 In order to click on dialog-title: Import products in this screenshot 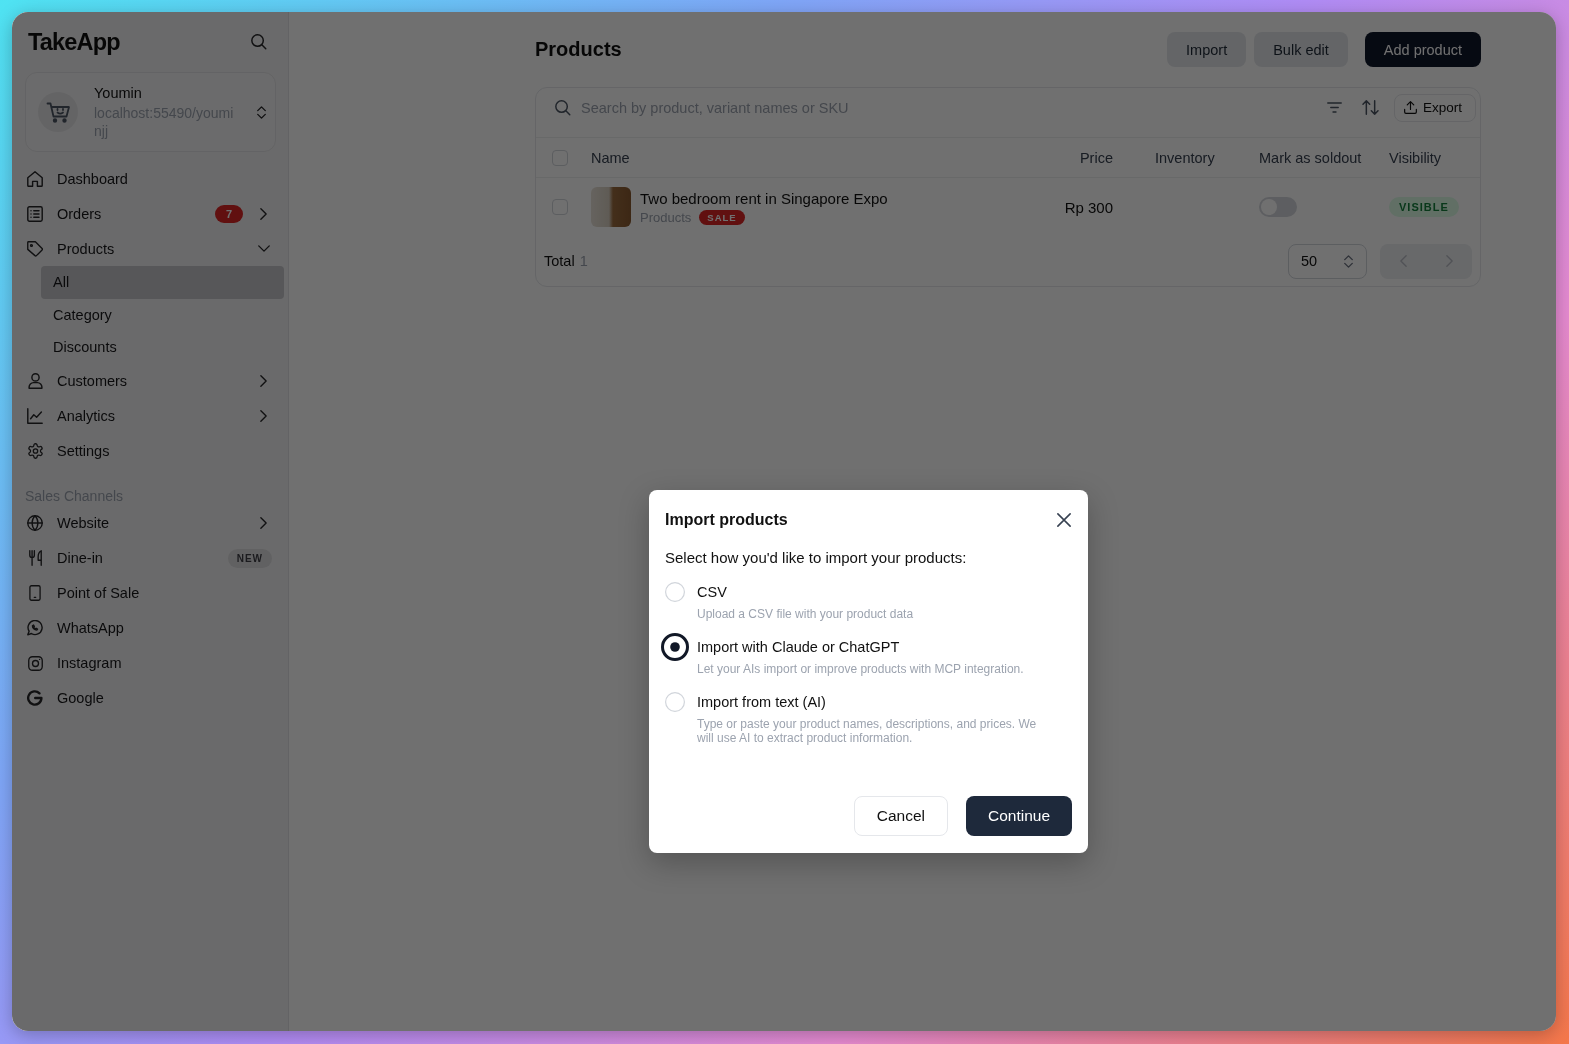, I will do `click(726, 520)`.